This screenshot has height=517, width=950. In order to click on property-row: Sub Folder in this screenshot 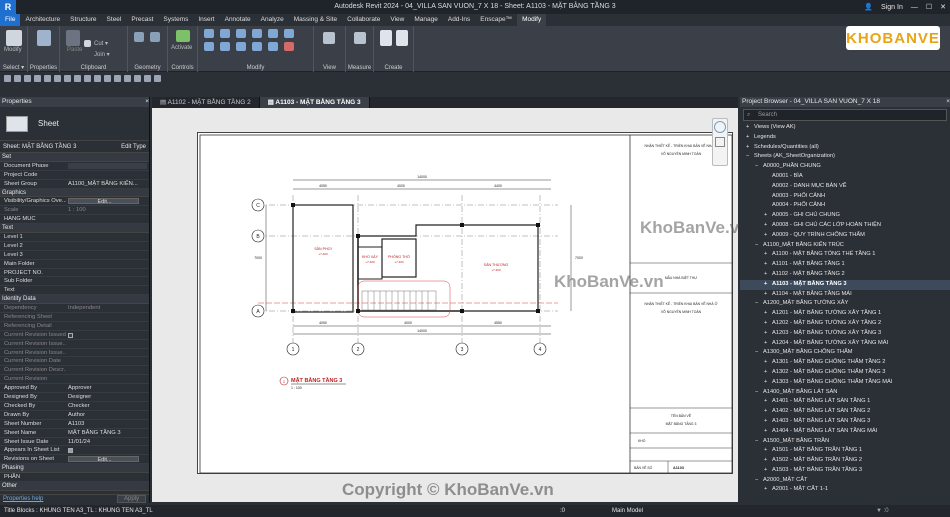, I will do `click(74, 282)`.